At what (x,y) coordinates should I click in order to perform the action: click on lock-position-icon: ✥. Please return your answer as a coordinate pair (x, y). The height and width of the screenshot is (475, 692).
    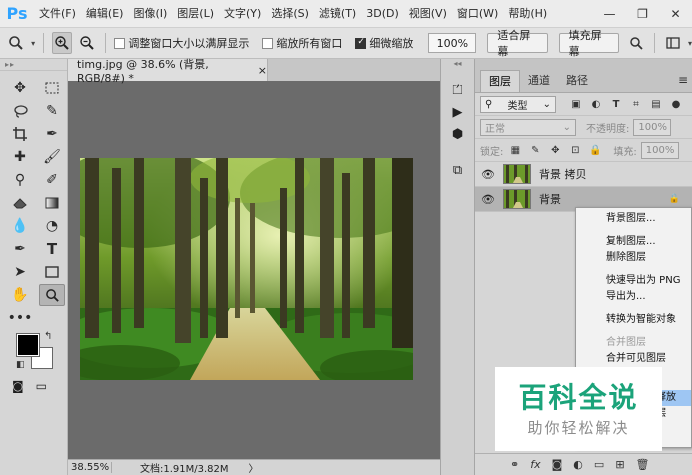
    Looking at the image, I should click on (555, 150).